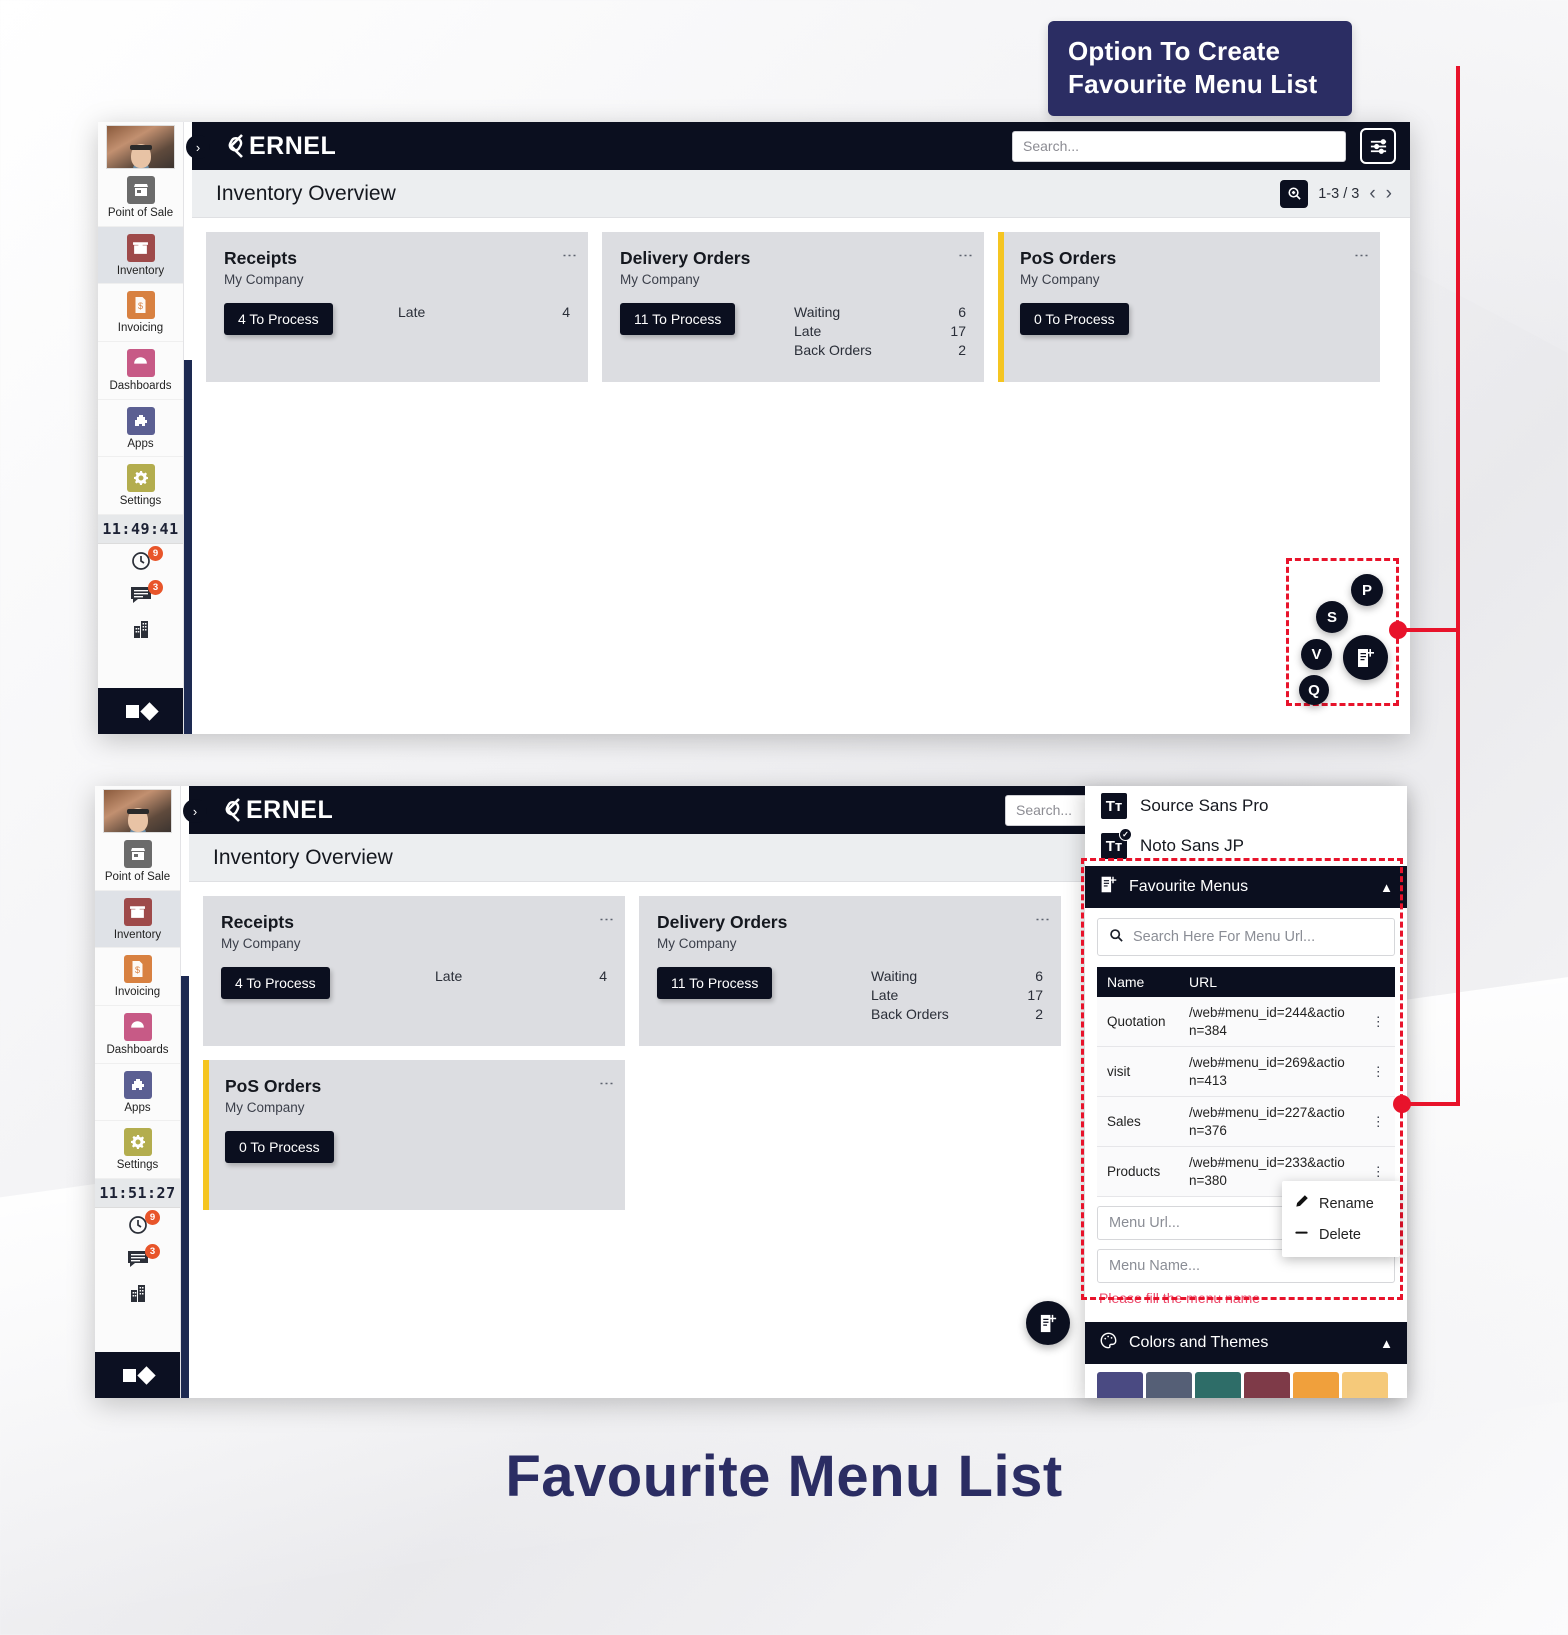  I want to click on table-row: Sales /web#menu_id=227&action=376 ⋮, so click(1246, 1122).